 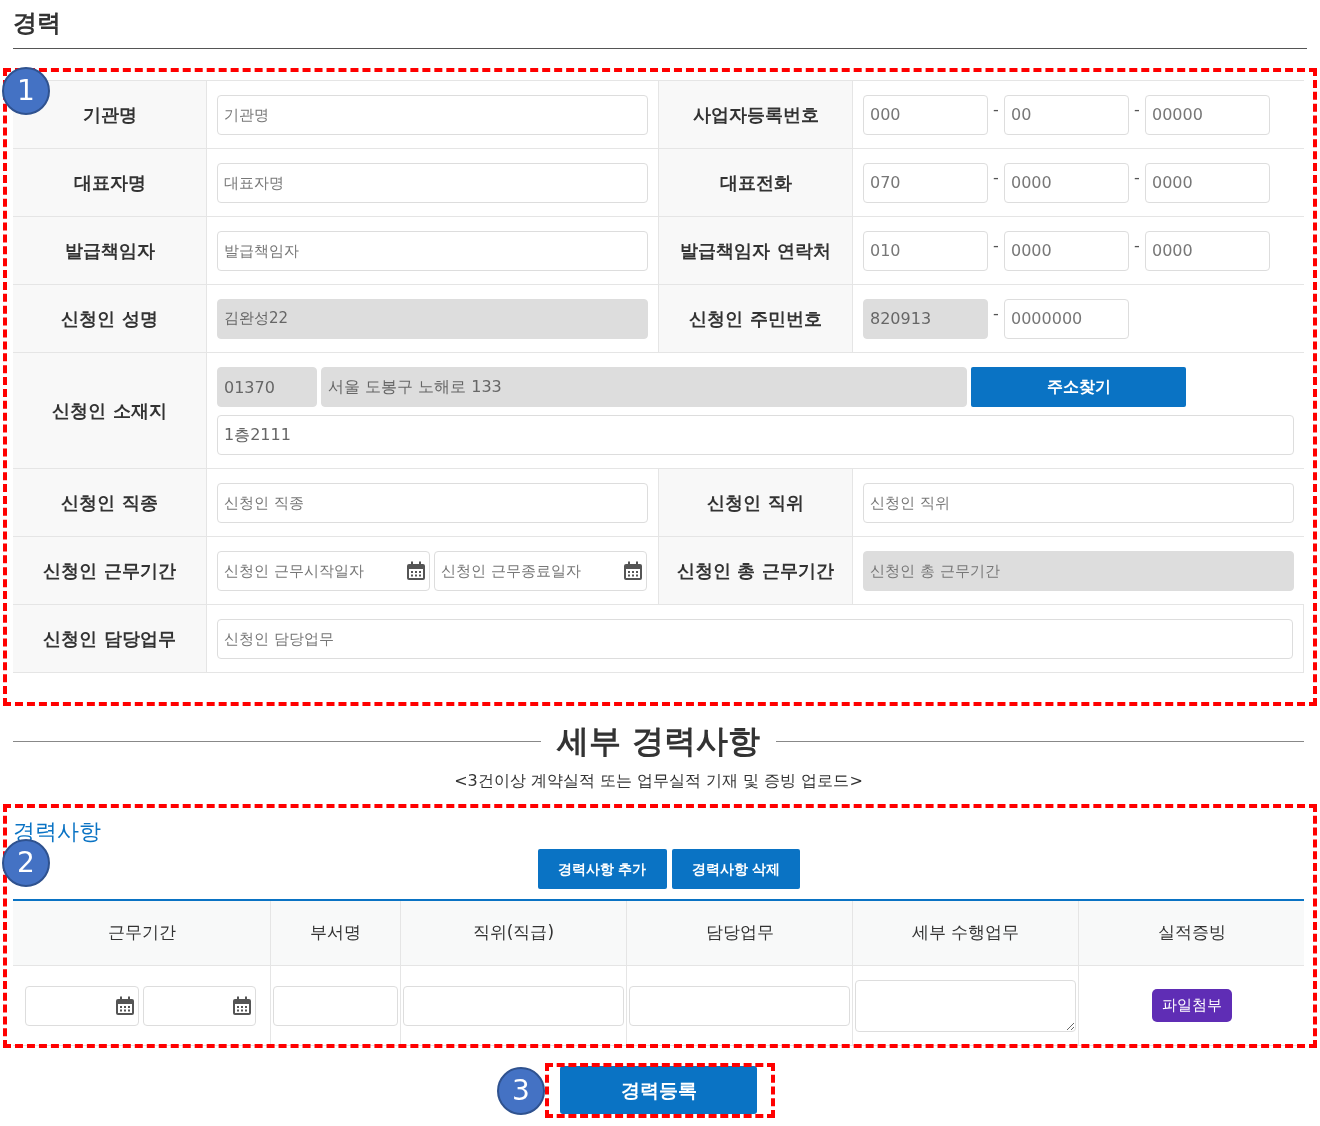 I want to click on input-field: 070, so click(x=925, y=182).